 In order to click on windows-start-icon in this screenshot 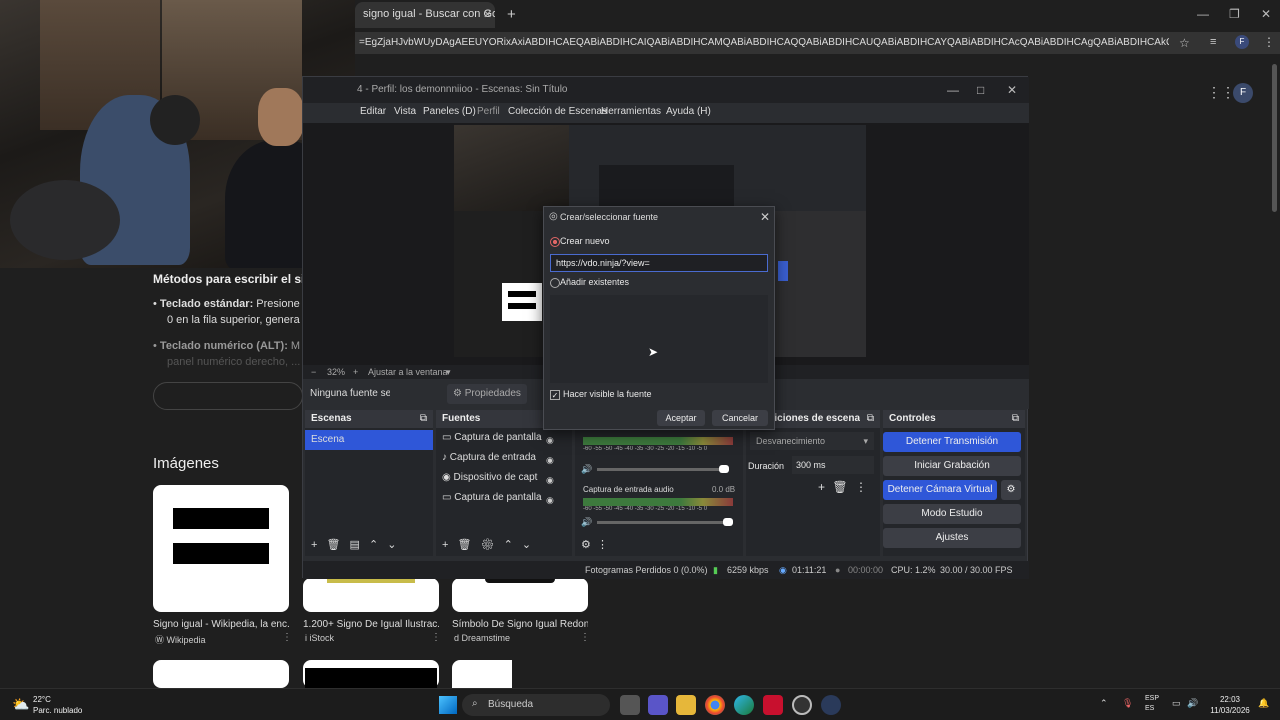, I will do `click(448, 705)`.